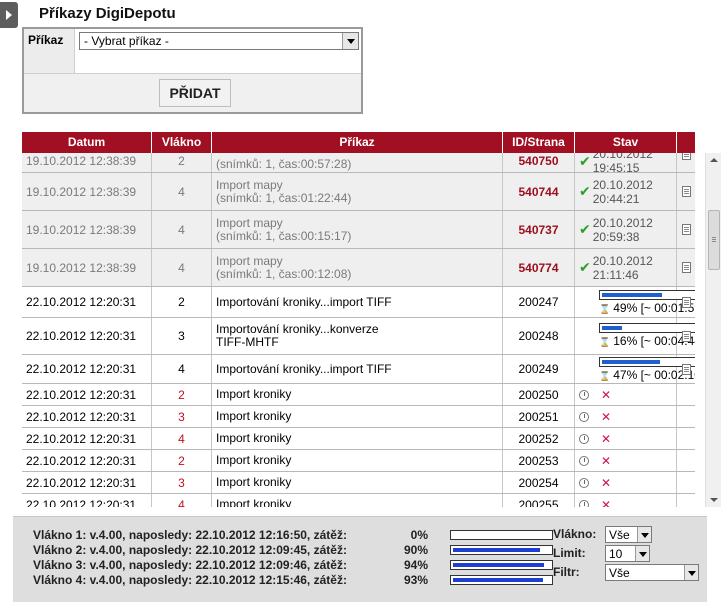  I want to click on row-command: Import mapy (snímků: 1, čas:01:22:44), so click(357, 191).